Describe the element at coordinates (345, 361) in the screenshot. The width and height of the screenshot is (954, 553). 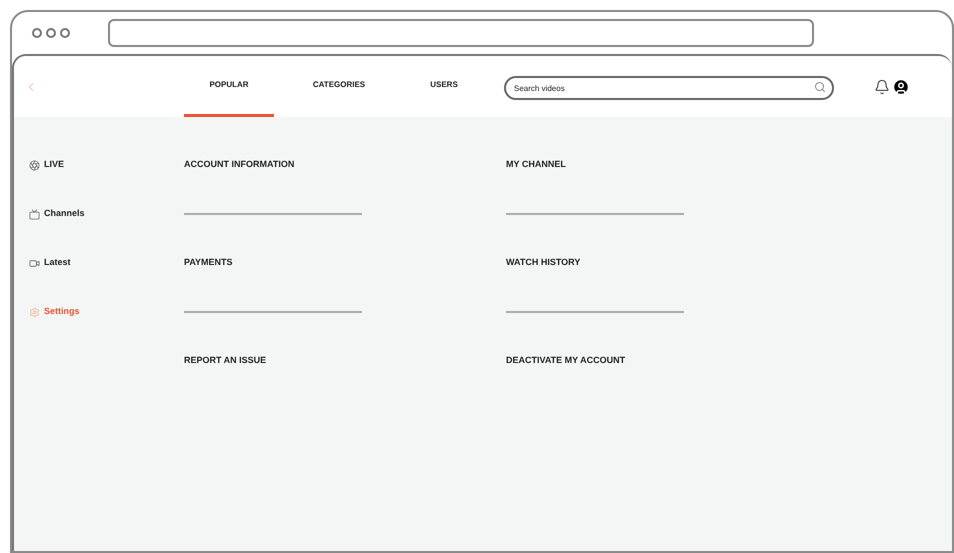
I see `settings-link: REPORT AN ISSUE` at that location.